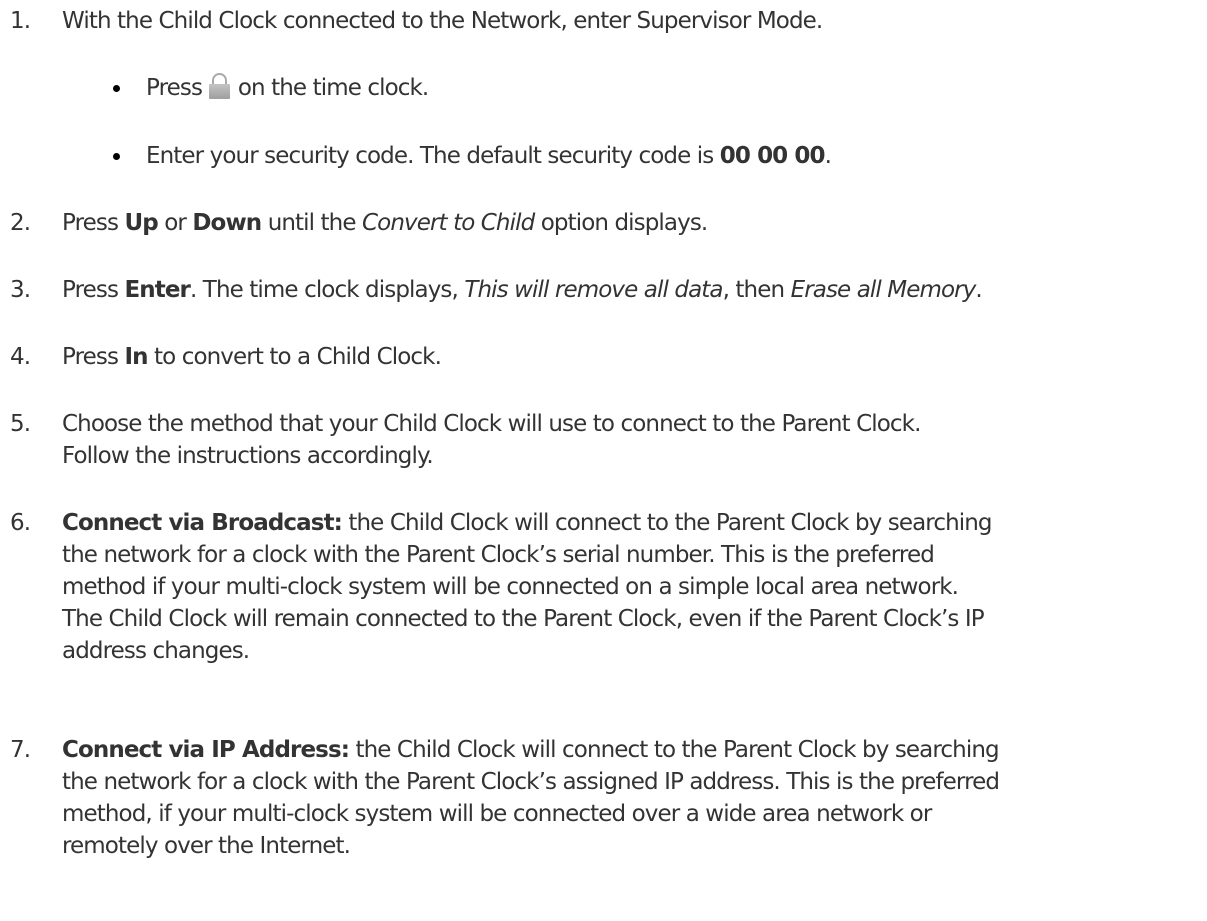 The image size is (1207, 921). I want to click on step-number: 2., so click(20, 223).